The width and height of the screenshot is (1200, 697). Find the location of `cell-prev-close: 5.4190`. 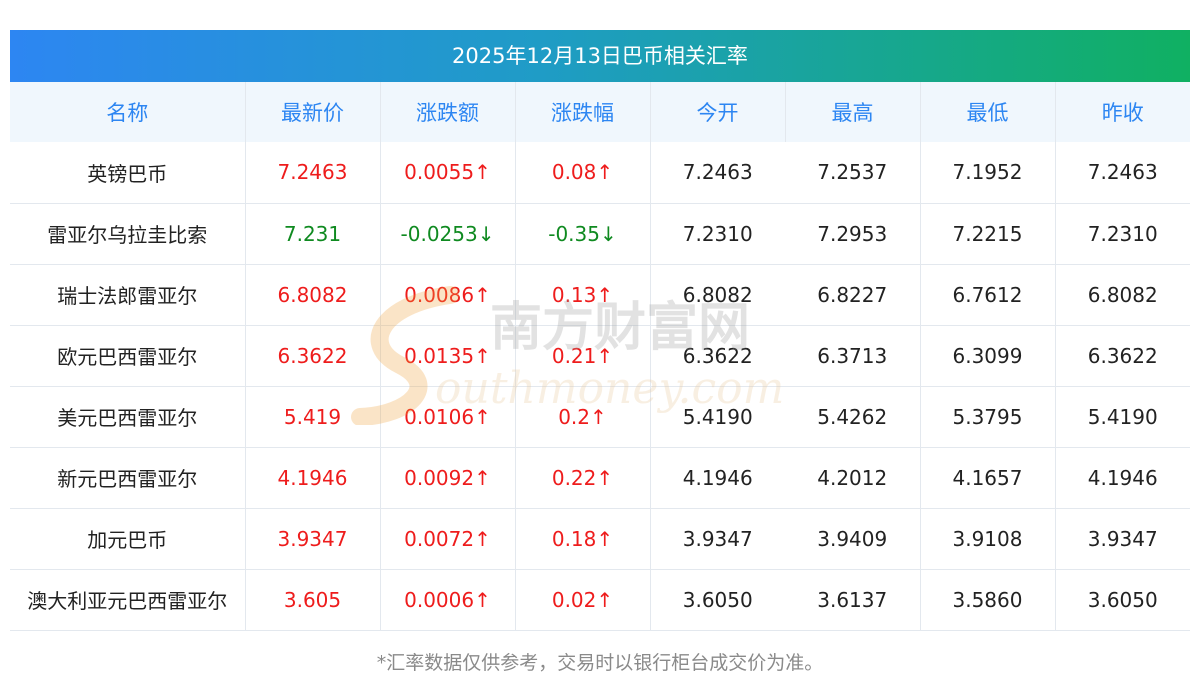

cell-prev-close: 5.4190 is located at coordinates (1122, 417).